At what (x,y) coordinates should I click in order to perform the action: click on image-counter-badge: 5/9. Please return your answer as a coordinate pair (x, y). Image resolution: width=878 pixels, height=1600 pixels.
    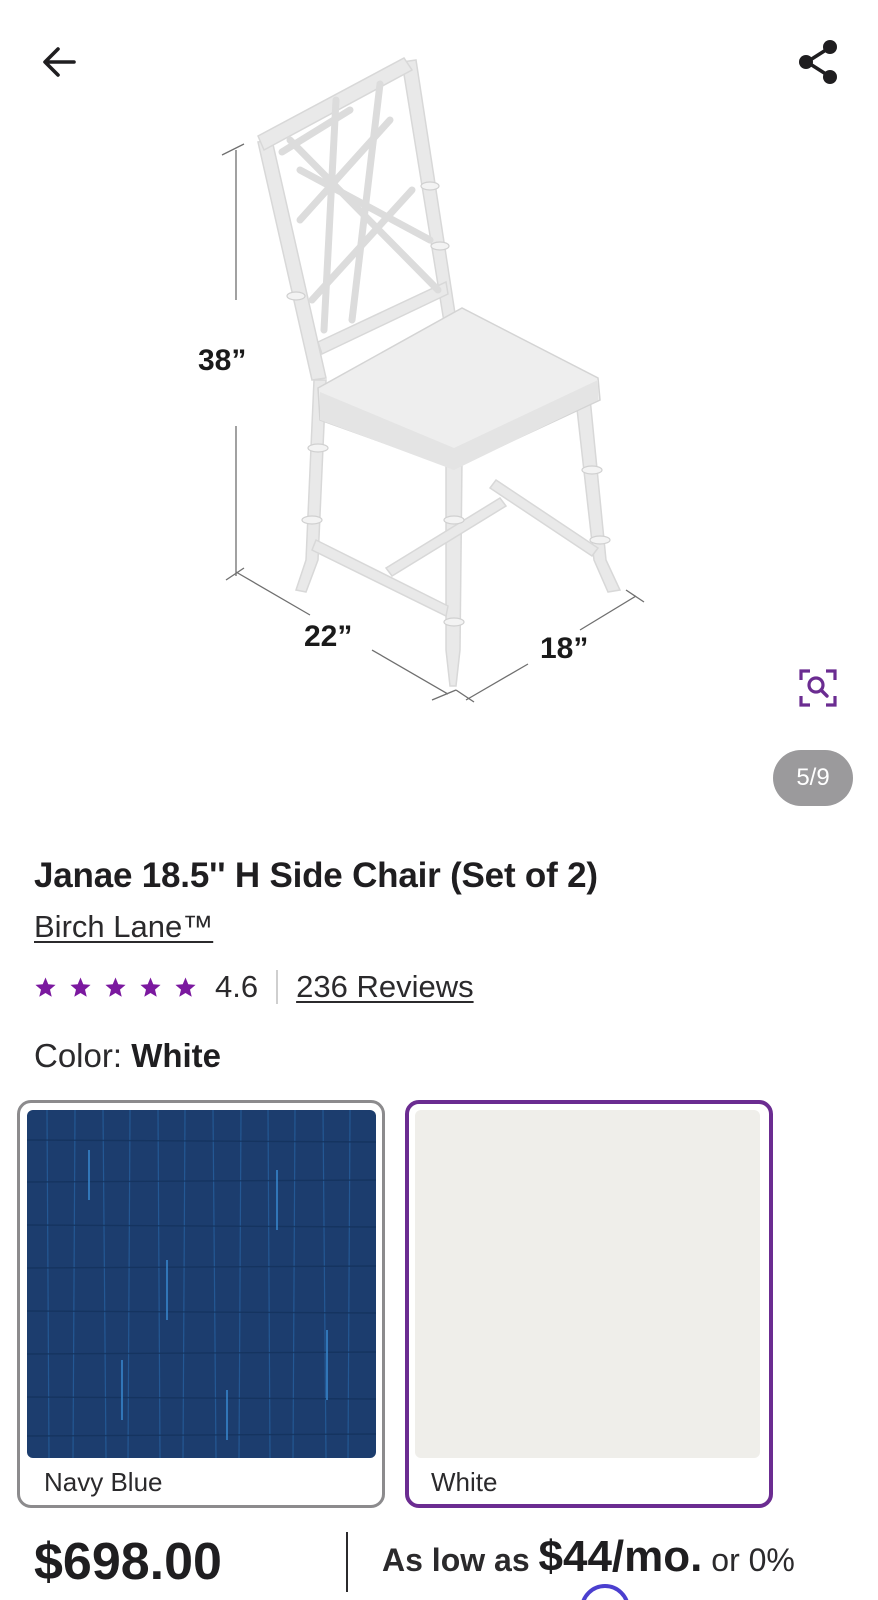
    Looking at the image, I should click on (813, 778).